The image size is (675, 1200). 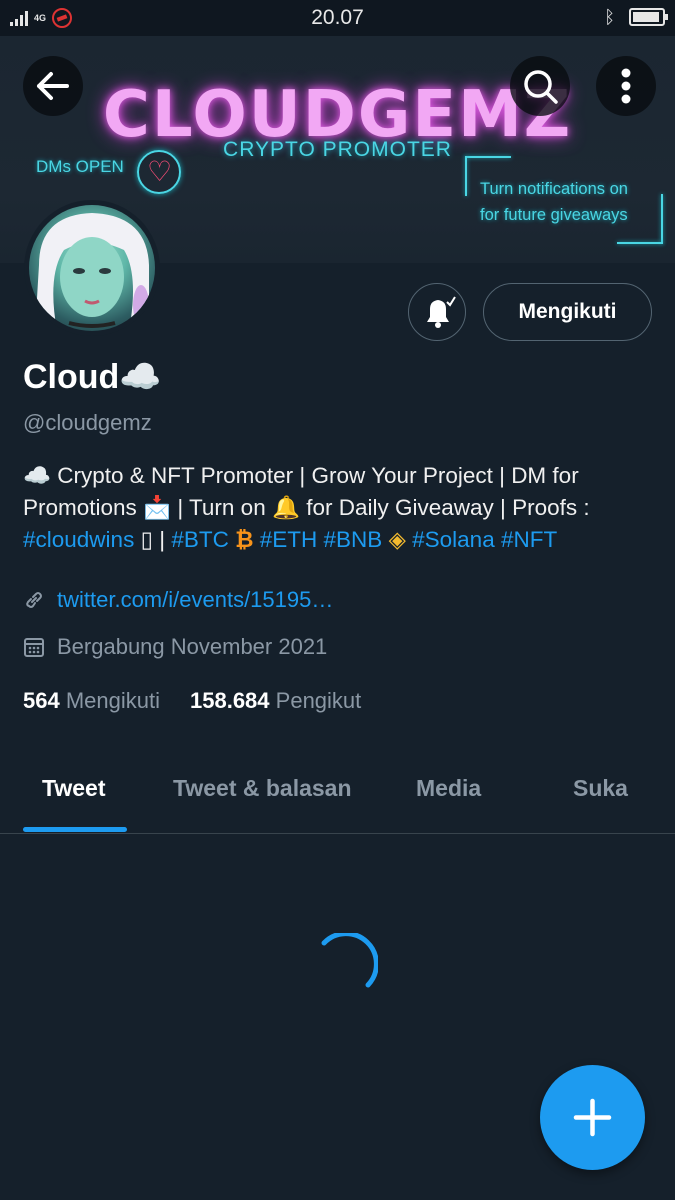 I want to click on more-vertical-icon, so click(x=626, y=86).